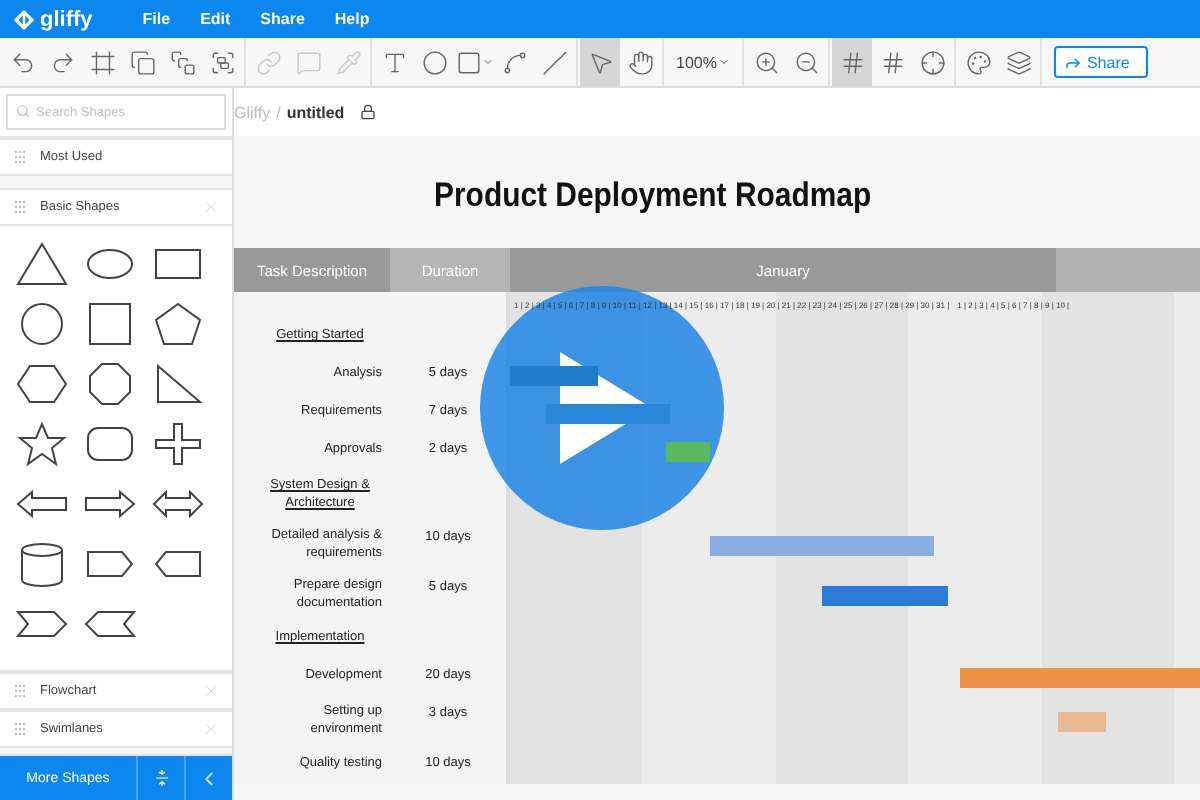 The image size is (1200, 800). Describe the element at coordinates (766, 62) in the screenshot. I see `zoom-in-icon` at that location.